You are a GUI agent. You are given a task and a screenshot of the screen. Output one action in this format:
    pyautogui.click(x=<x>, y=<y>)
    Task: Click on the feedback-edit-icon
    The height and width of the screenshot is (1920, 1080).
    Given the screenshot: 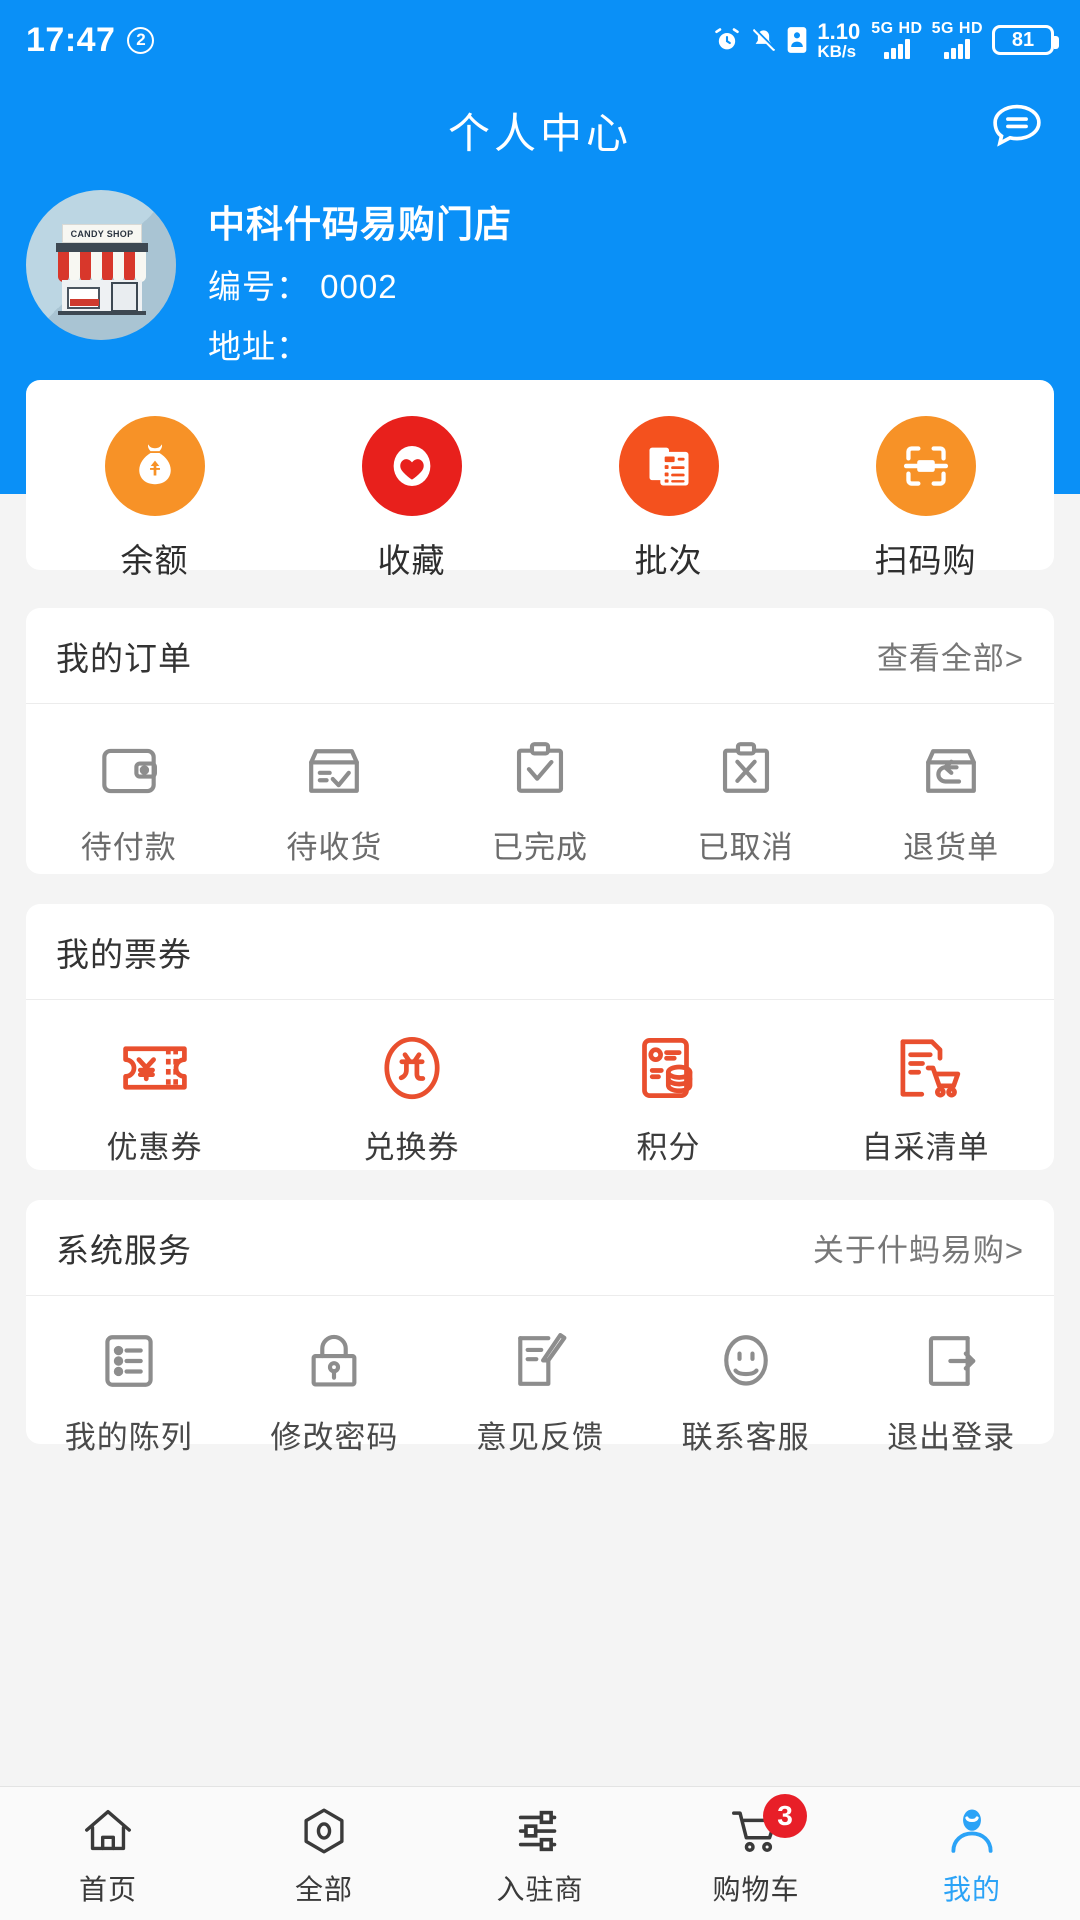 What is the action you would take?
    pyautogui.click(x=542, y=1359)
    